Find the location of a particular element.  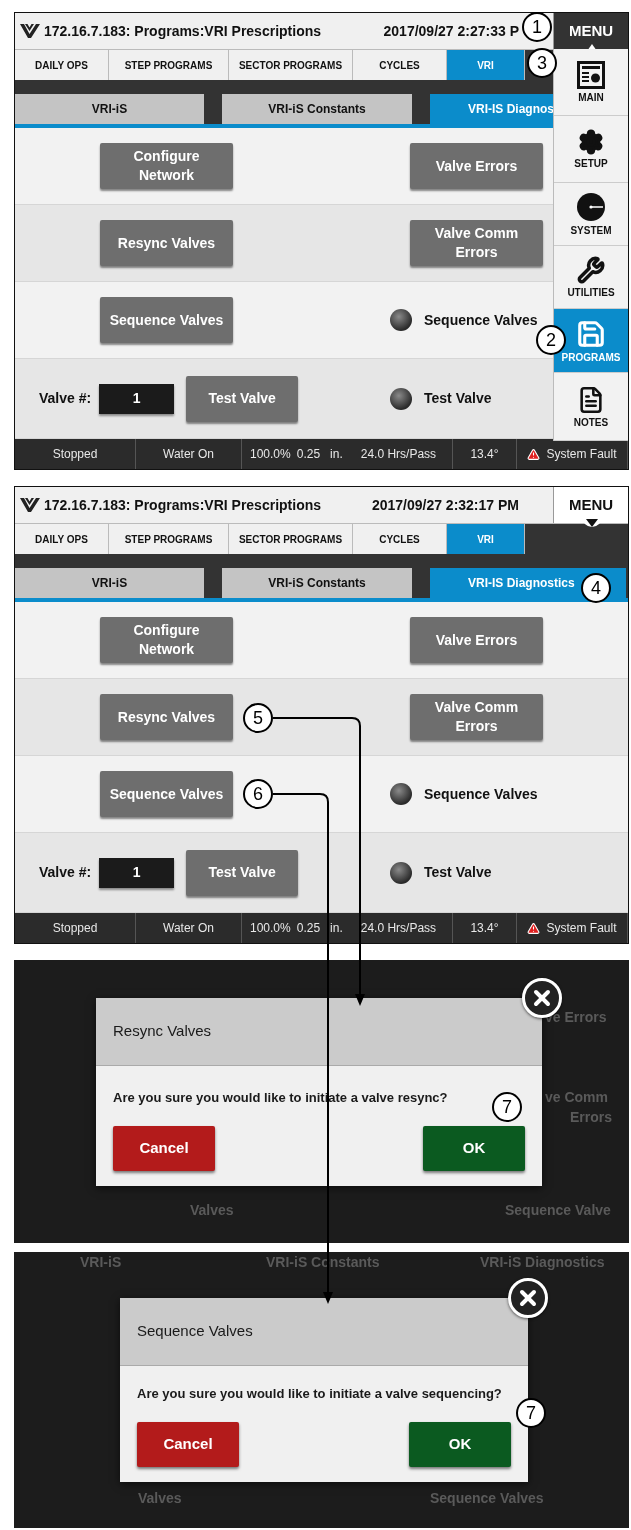

side-menu-item: SYSTEM is located at coordinates (591, 214).